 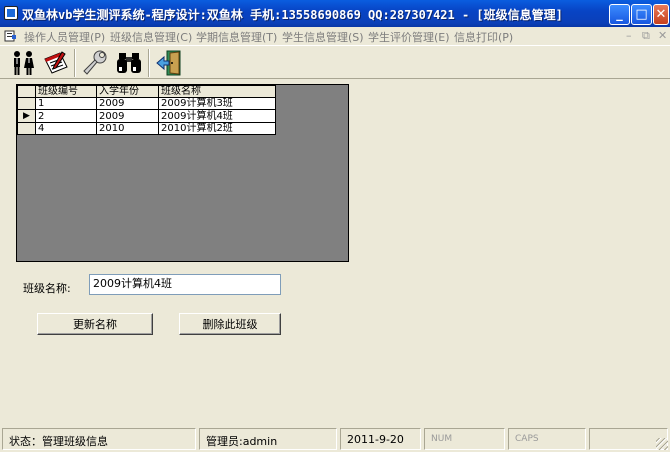 I want to click on maximize-button: □, so click(x=641, y=14).